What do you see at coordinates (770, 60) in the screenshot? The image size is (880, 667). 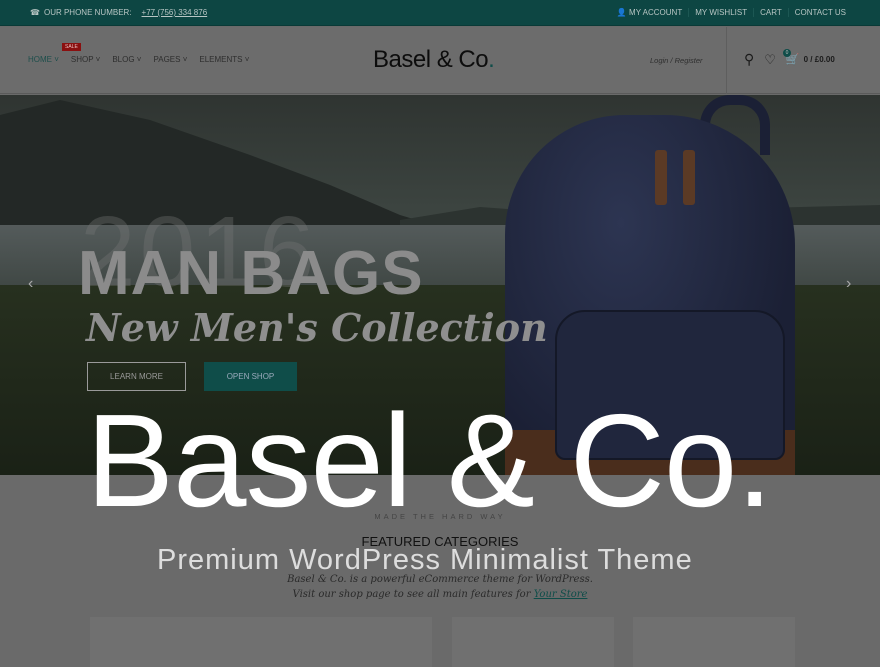 I see `wishlist-icon: ♡` at bounding box center [770, 60].